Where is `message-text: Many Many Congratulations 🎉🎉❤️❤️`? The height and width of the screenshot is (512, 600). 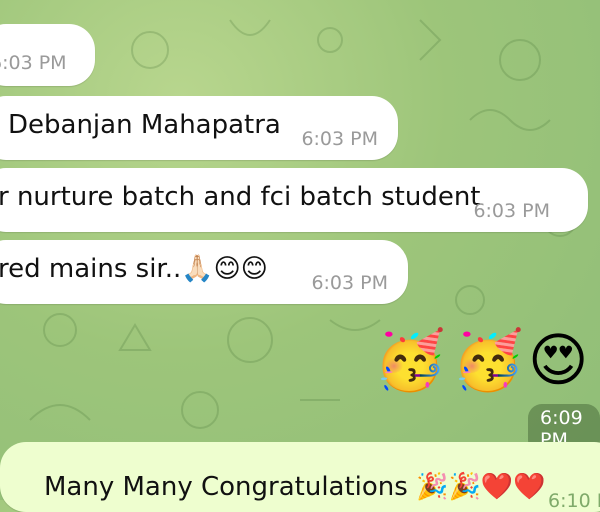
message-text: Many Many Congratulations 🎉🎉❤️❤️ is located at coordinates (295, 487).